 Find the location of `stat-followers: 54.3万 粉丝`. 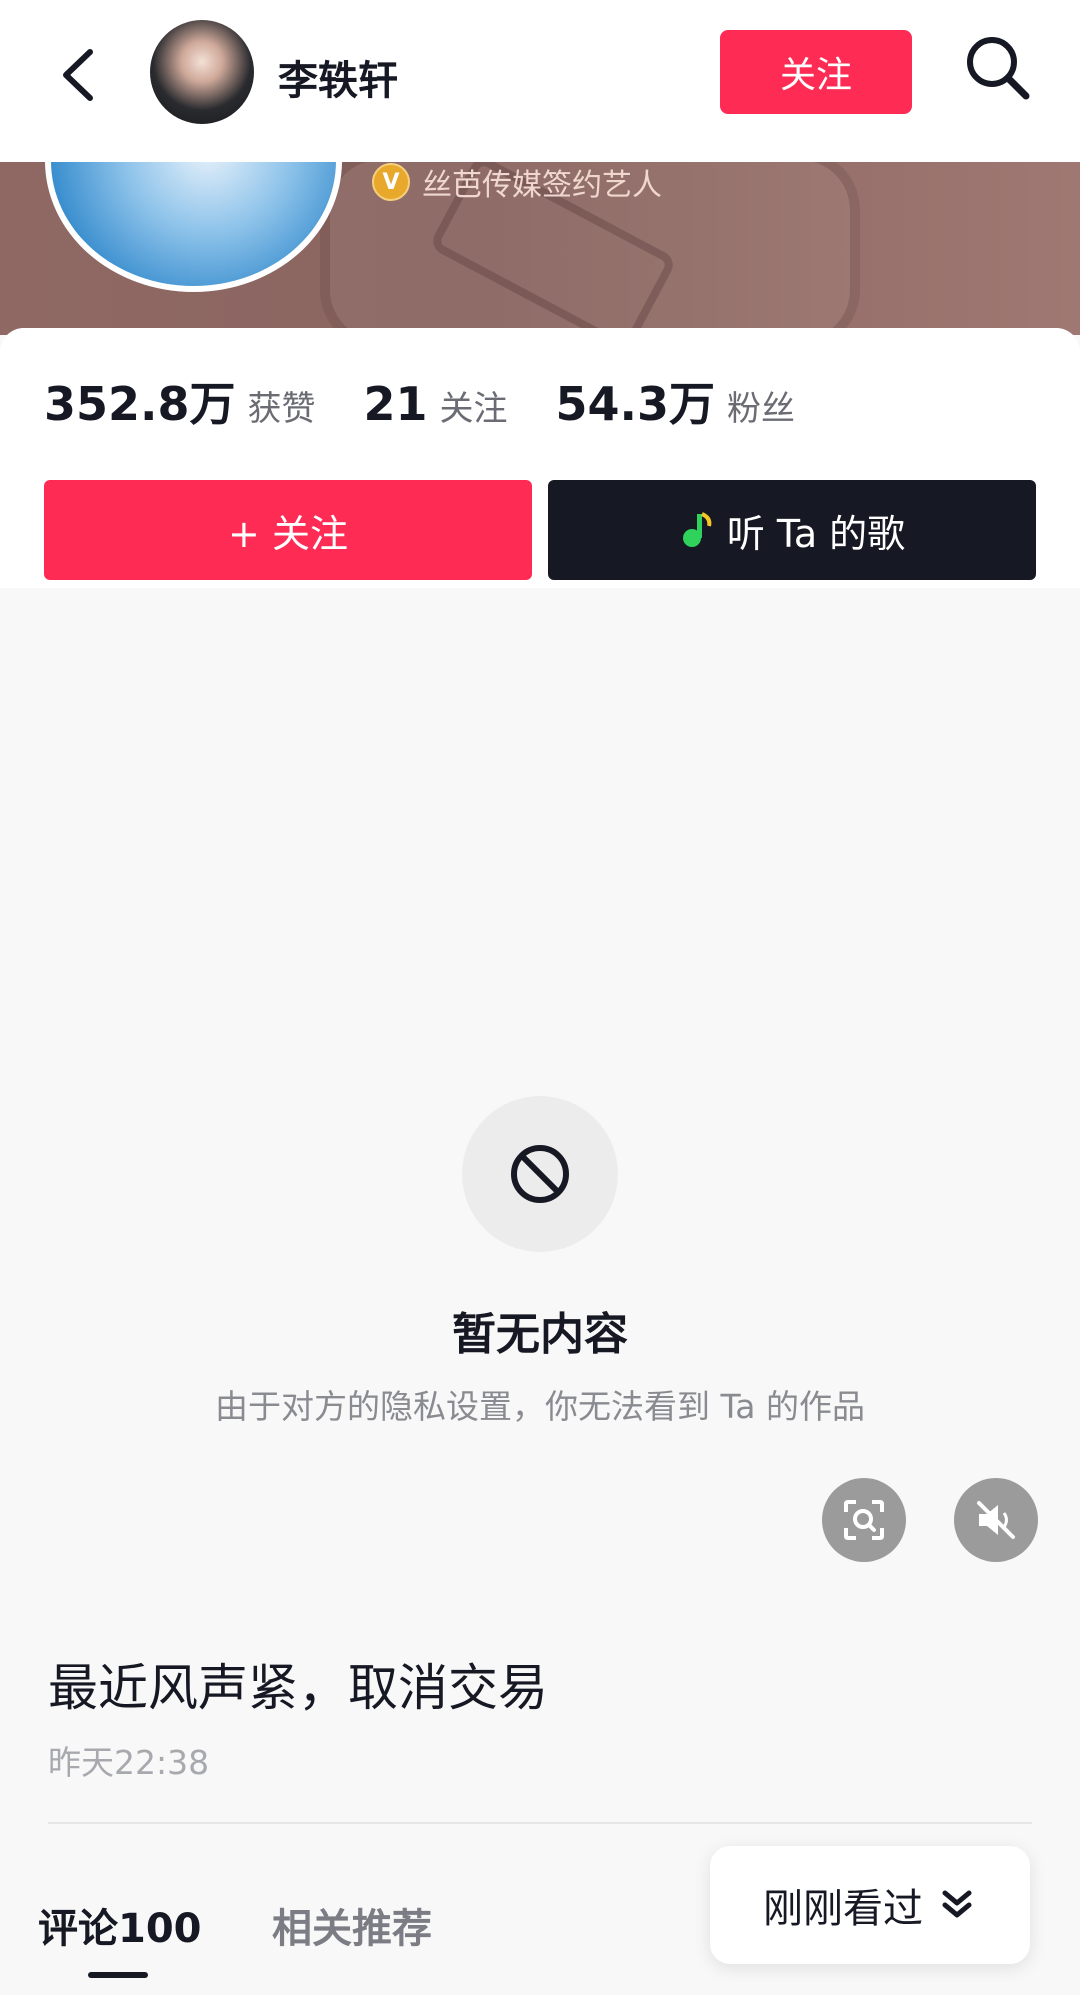

stat-followers: 54.3万 粉丝 is located at coordinates (676, 401).